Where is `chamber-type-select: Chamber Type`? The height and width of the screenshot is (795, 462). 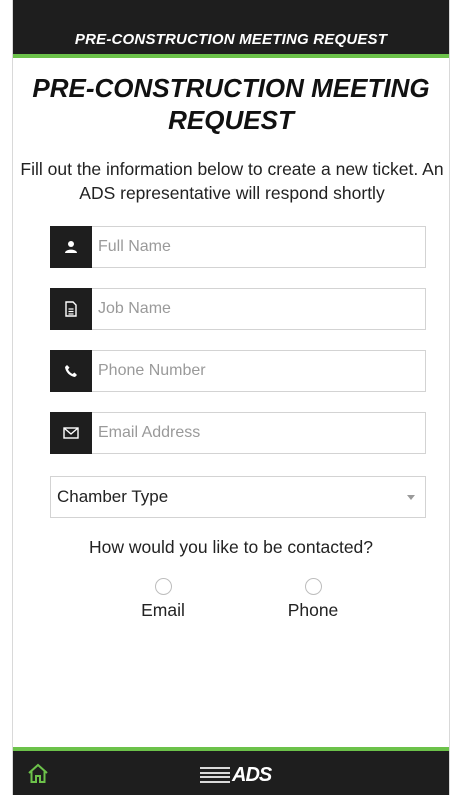
chamber-type-select: Chamber Type is located at coordinates (238, 497).